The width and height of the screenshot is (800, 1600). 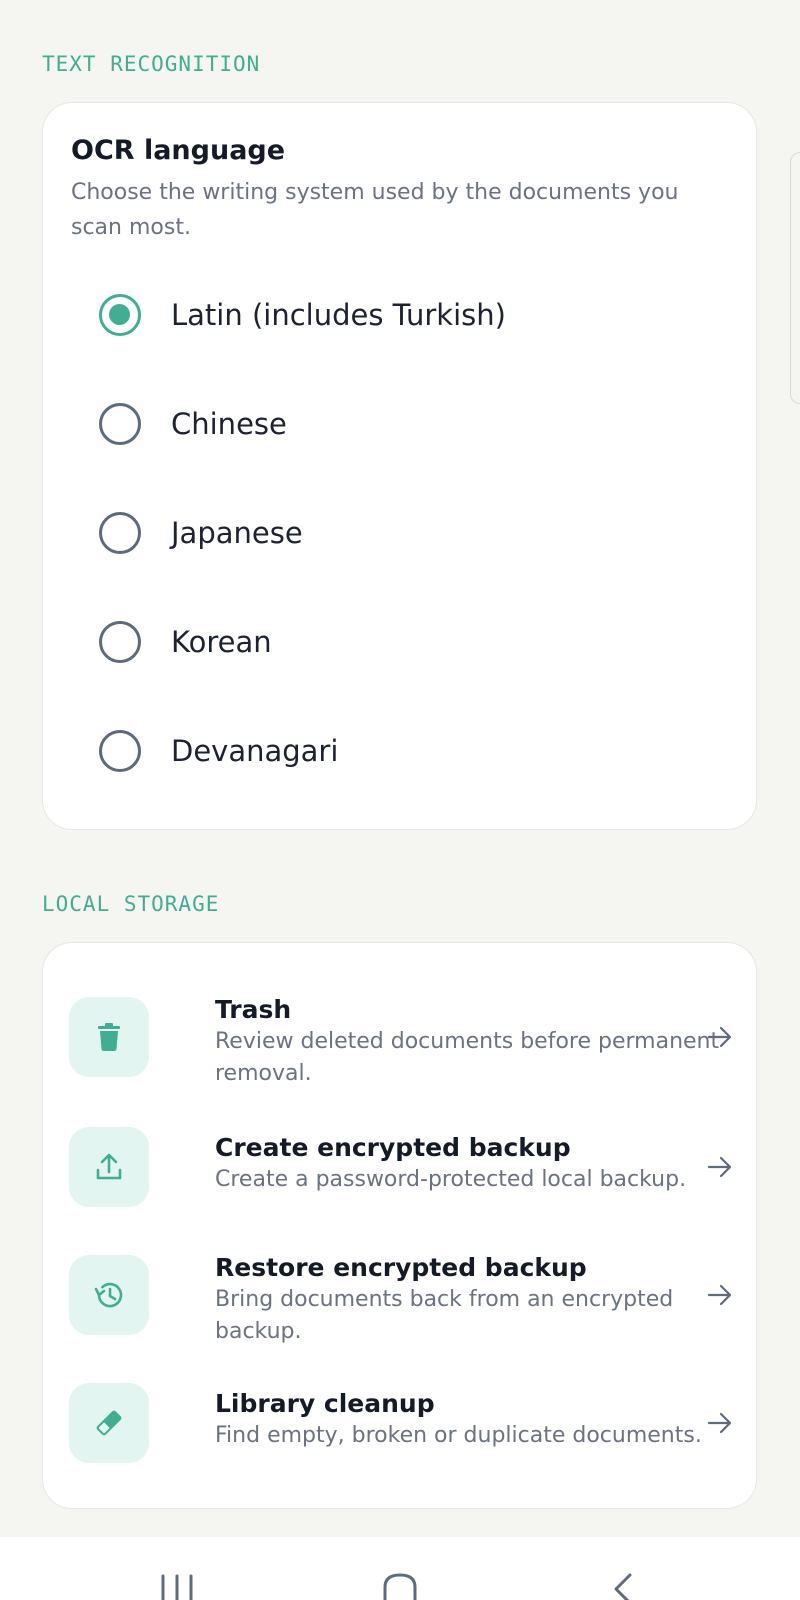 I want to click on radio-button-checked, so click(x=120, y=315).